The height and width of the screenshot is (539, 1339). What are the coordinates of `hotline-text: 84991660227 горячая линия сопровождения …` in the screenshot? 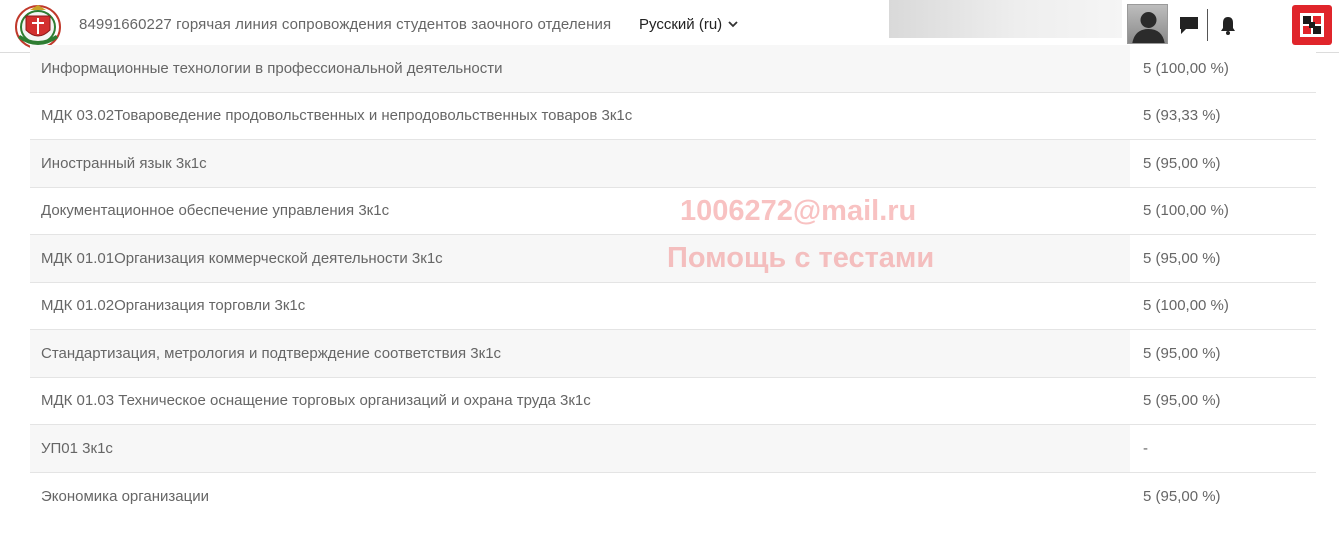 It's located at (345, 24).